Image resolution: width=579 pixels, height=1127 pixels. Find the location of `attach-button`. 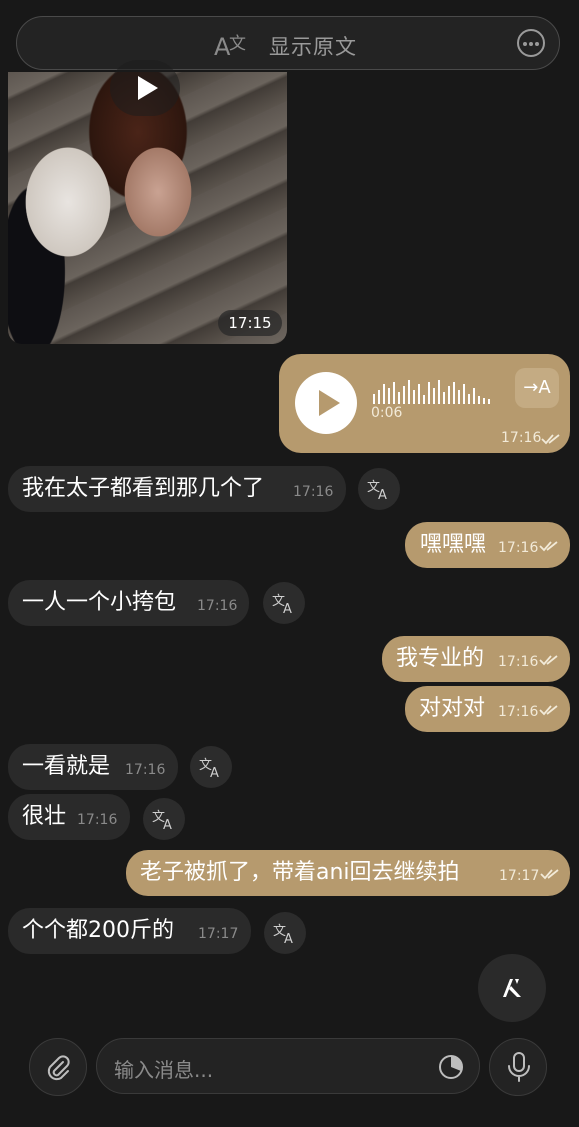

attach-button is located at coordinates (58, 1067).